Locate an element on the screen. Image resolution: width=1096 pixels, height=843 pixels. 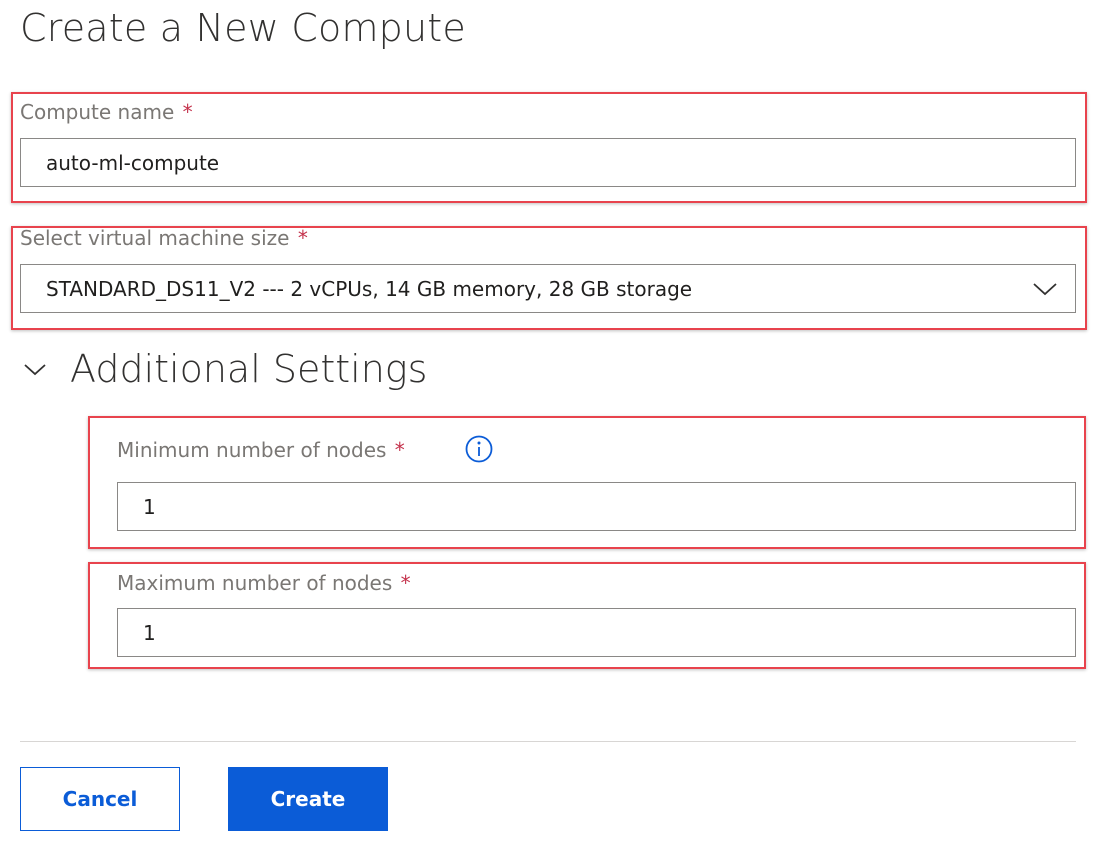
min-nodes-input: 1 is located at coordinates (596, 506).